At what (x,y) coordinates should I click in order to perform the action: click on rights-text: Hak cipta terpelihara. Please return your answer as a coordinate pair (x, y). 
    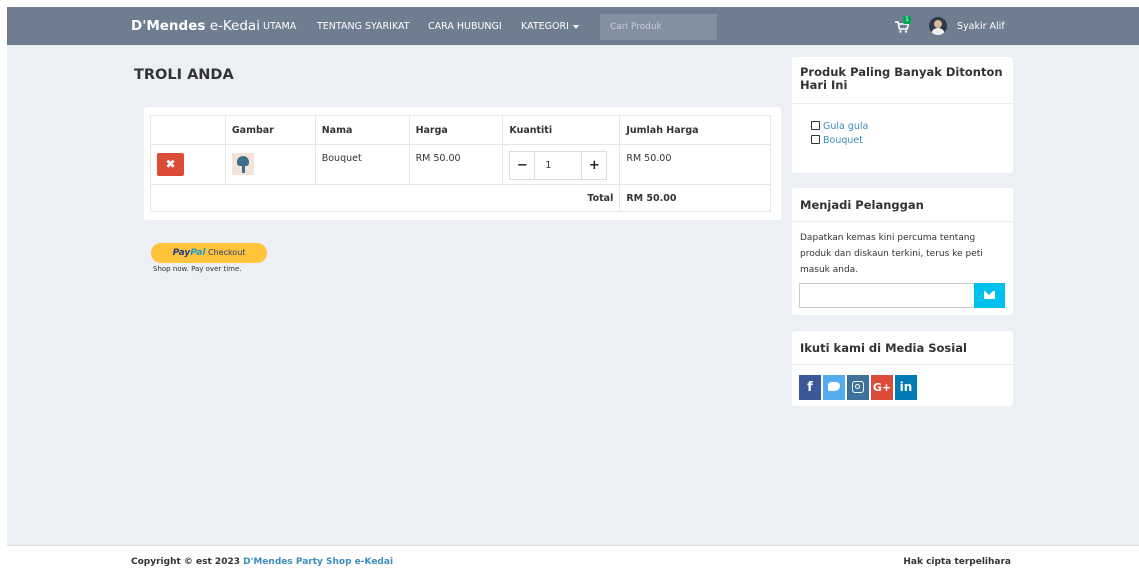
    Looking at the image, I should click on (957, 562).